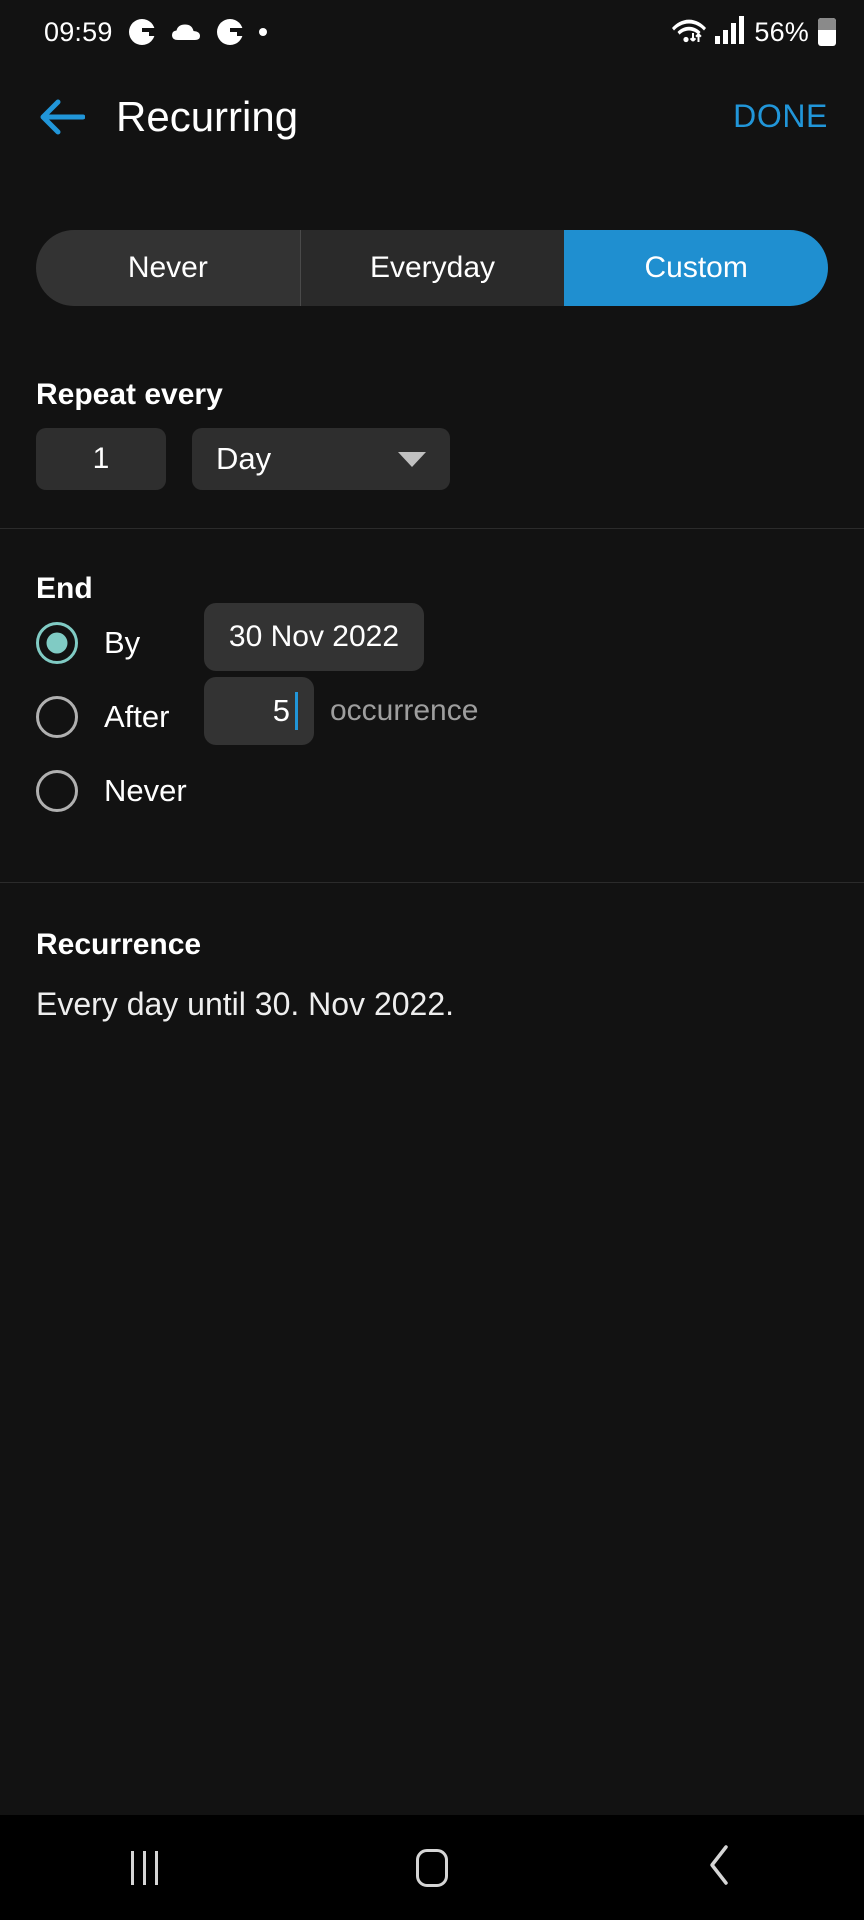 The height and width of the screenshot is (1920, 864). I want to click on repeat-every-controls: 1 Day, so click(243, 459).